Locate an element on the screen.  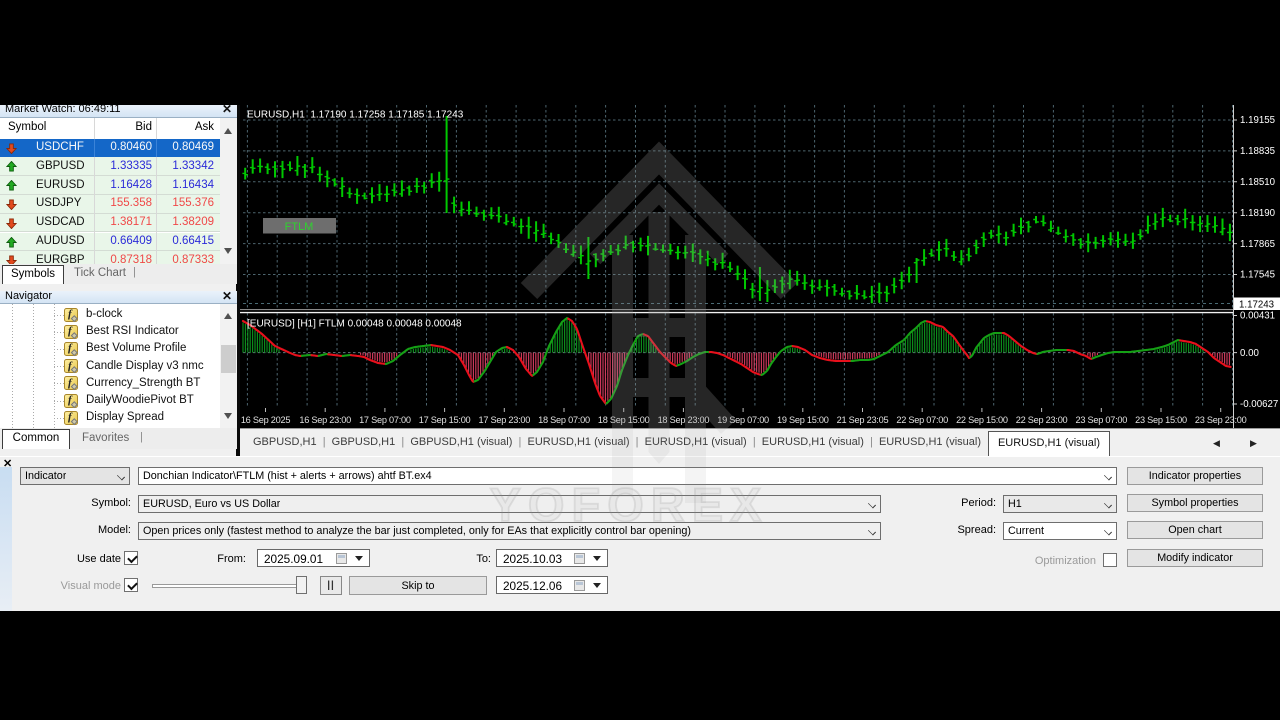
svg-text: 1.19155 is located at coordinates (1257, 120).